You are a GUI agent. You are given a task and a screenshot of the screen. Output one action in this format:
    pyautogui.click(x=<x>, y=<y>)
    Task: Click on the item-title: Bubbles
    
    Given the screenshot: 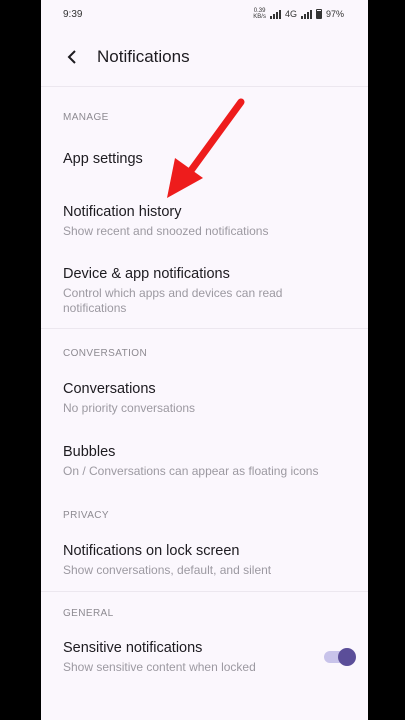 What is the action you would take?
    pyautogui.click(x=89, y=452)
    